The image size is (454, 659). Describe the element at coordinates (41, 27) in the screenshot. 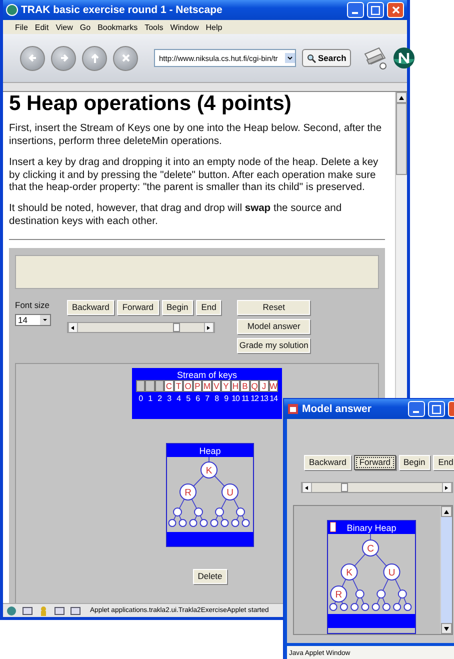

I see `menu-item: Edit` at that location.